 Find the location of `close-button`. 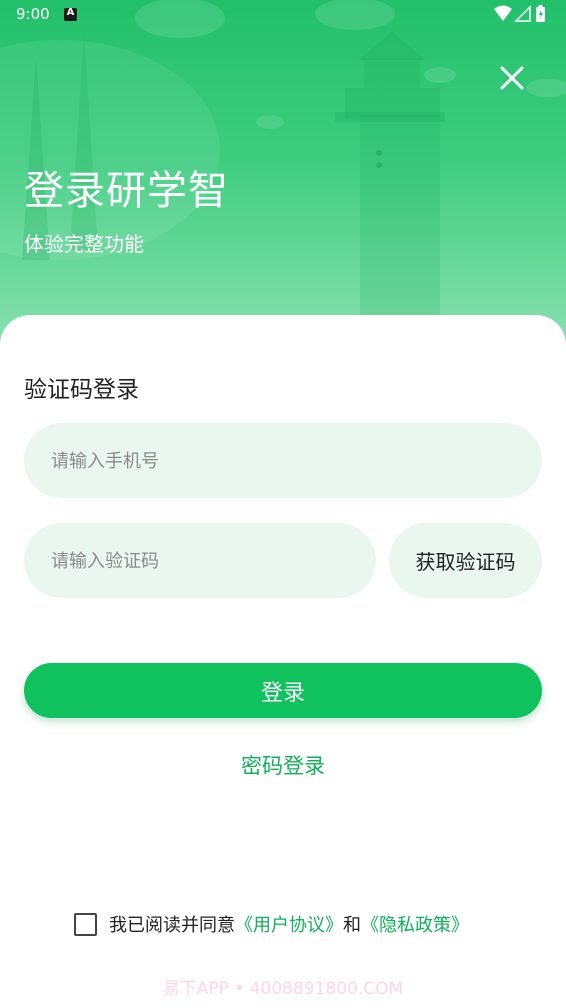

close-button is located at coordinates (512, 78).